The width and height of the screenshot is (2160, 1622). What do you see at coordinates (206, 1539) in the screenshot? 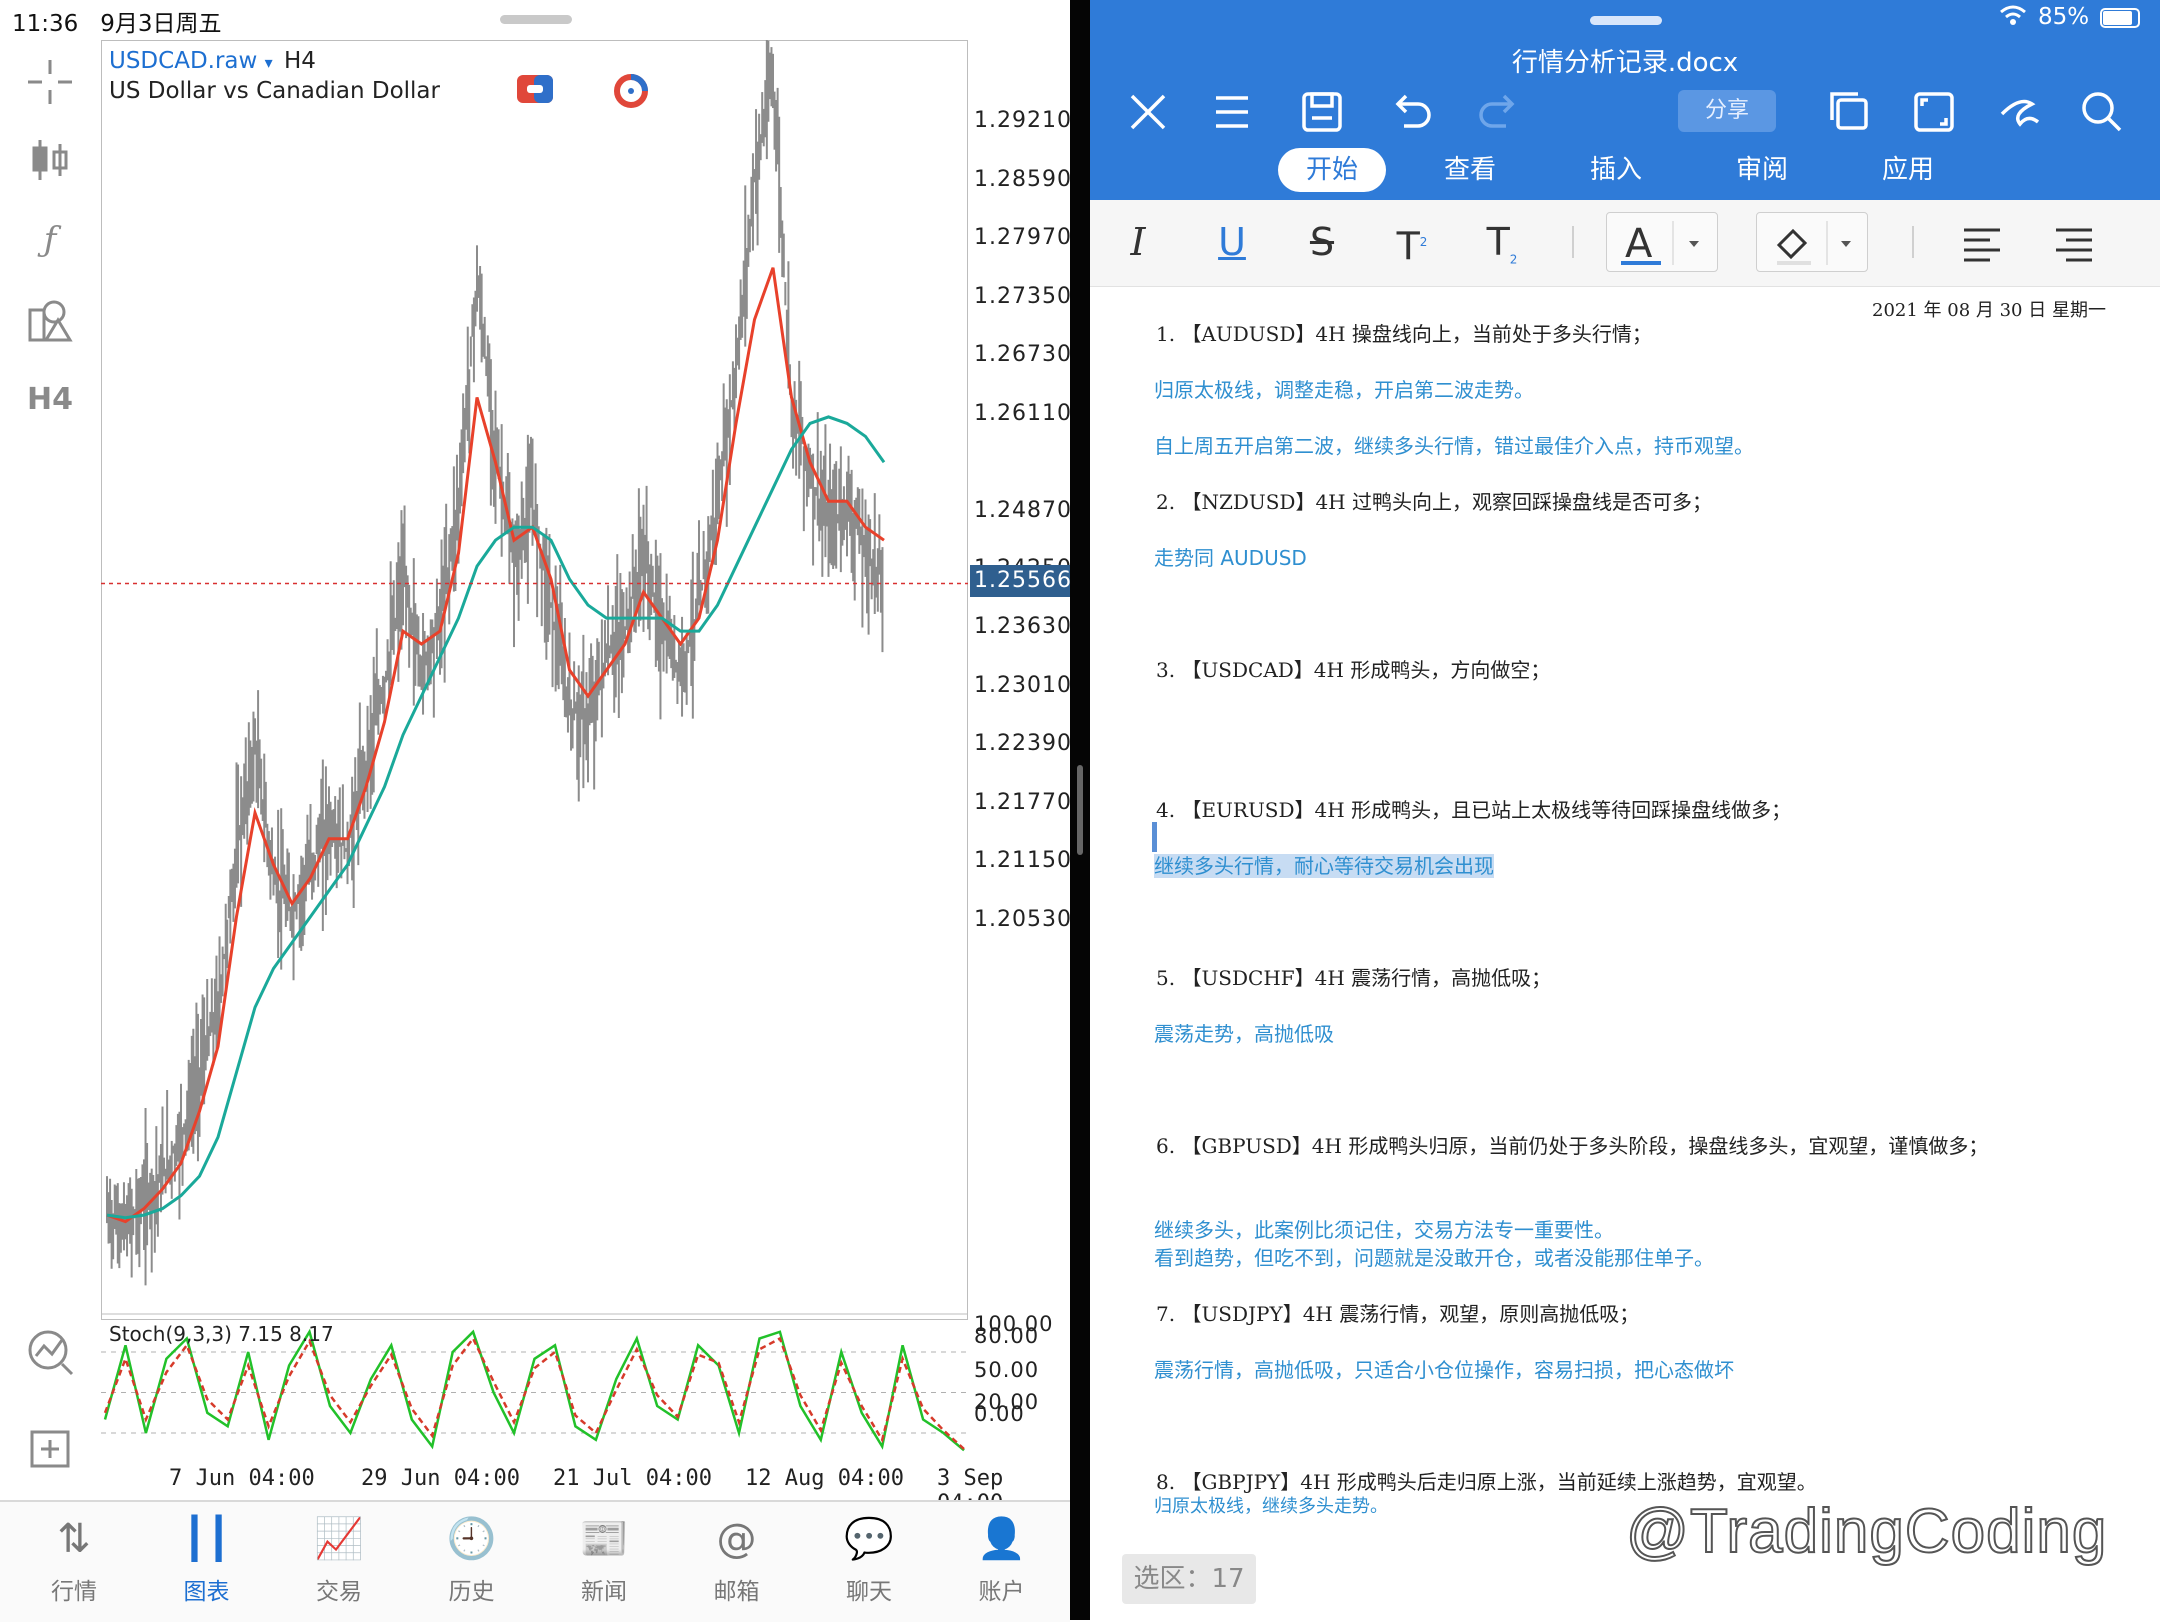
I see `chart-icon: ┃┃` at bounding box center [206, 1539].